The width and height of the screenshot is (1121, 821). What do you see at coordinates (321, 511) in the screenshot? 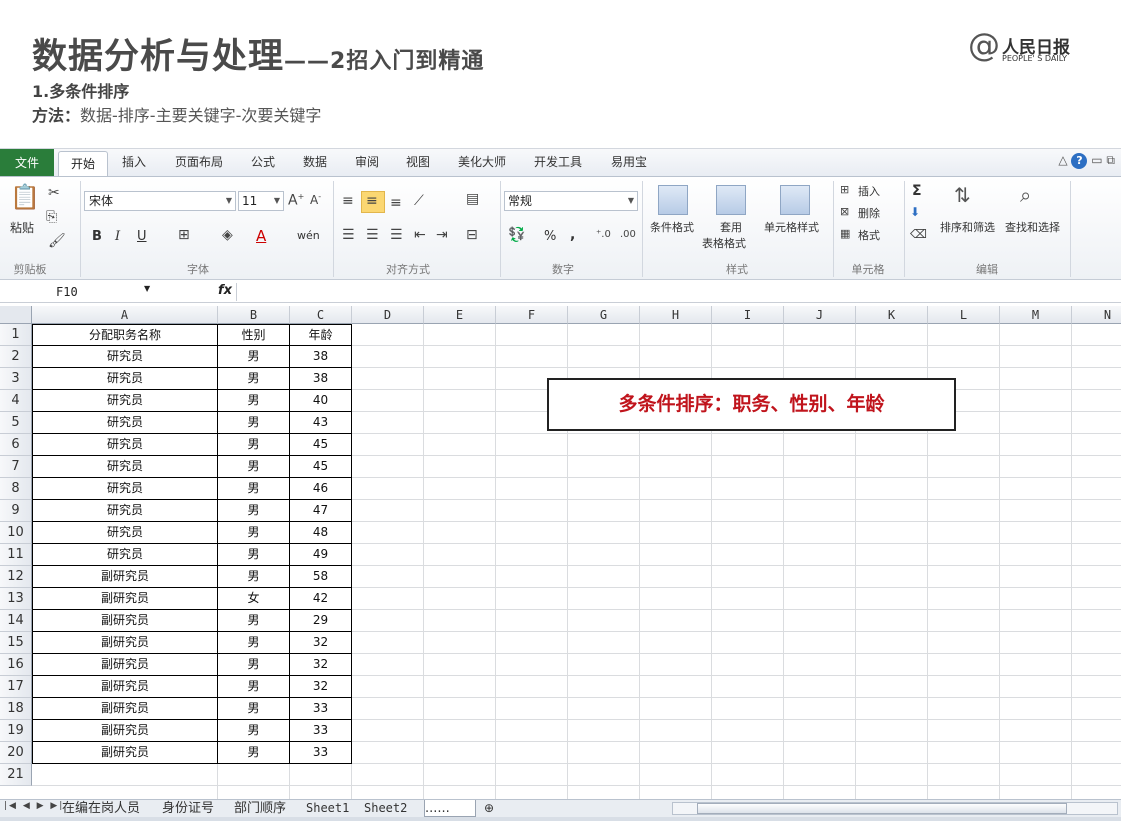
I see `table-cell: 47` at bounding box center [321, 511].